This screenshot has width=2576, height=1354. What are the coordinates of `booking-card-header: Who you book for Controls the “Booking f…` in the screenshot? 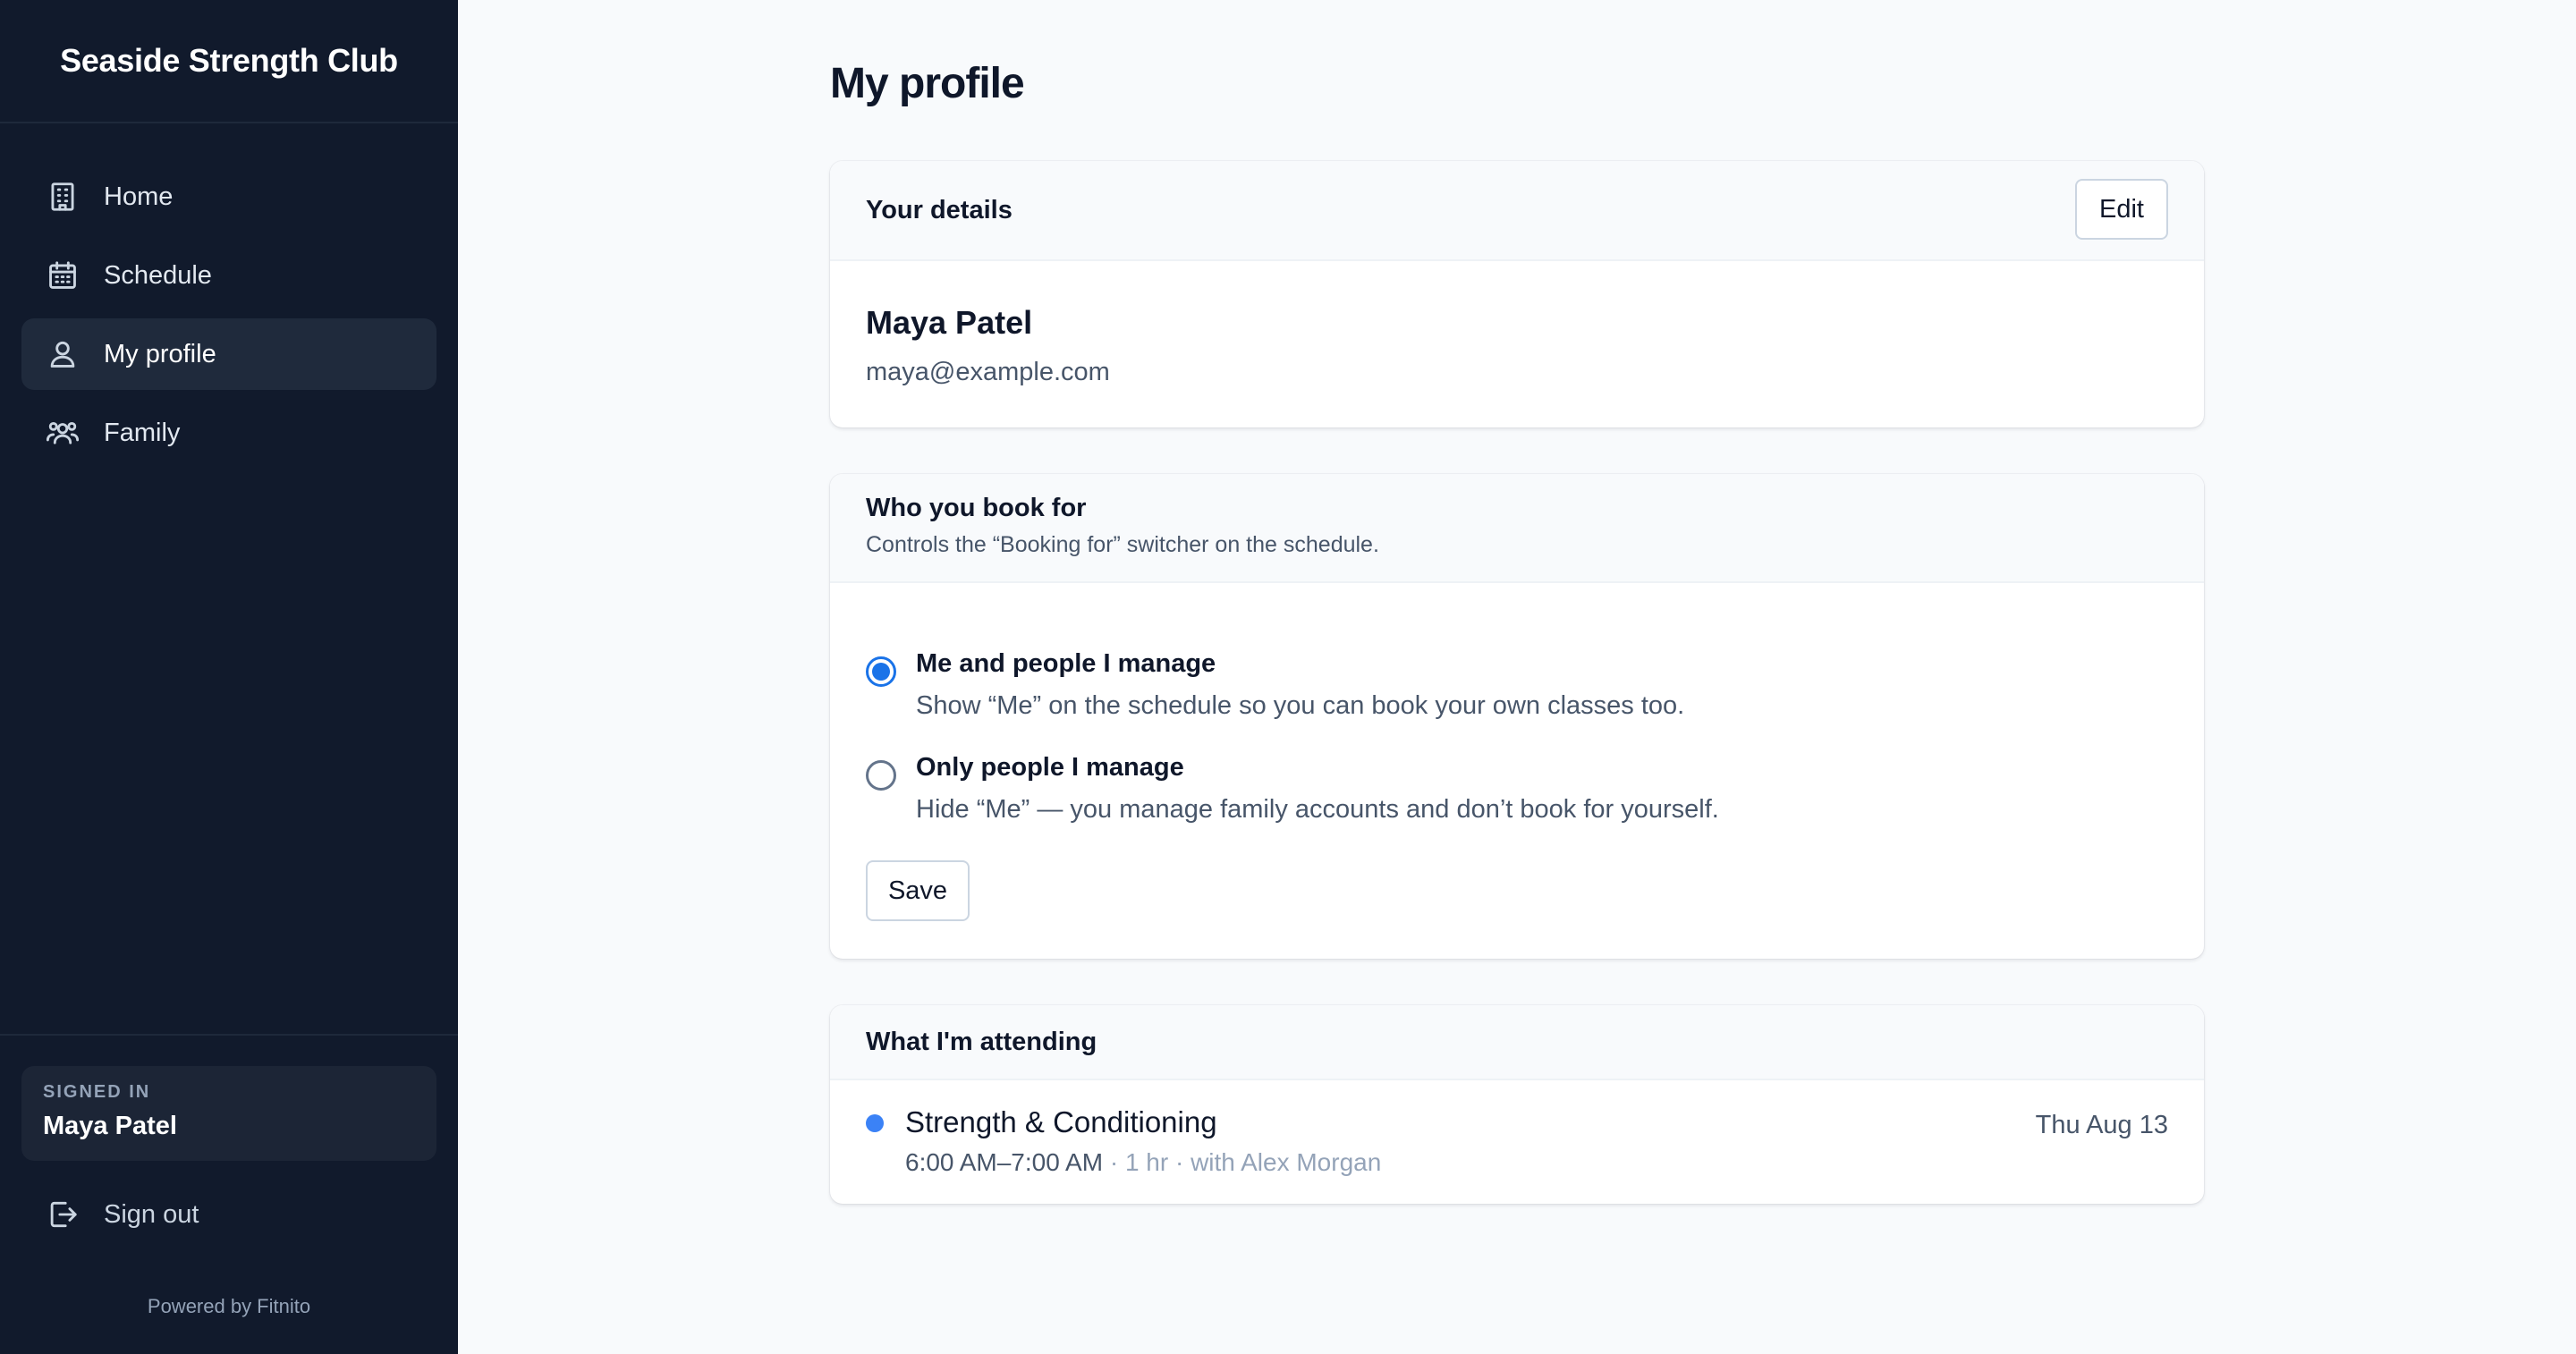 It's located at (1517, 528).